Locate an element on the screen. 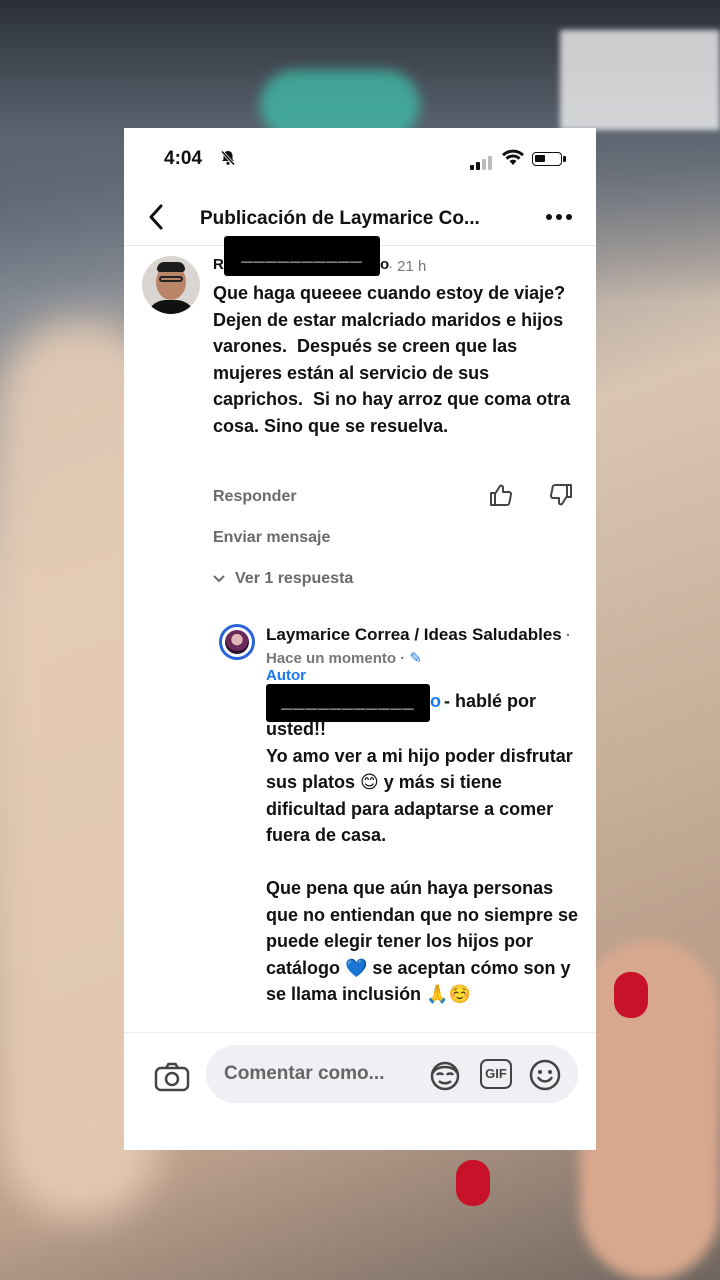 The height and width of the screenshot is (1280, 720). status-time: 4:04 is located at coordinates (183, 158).